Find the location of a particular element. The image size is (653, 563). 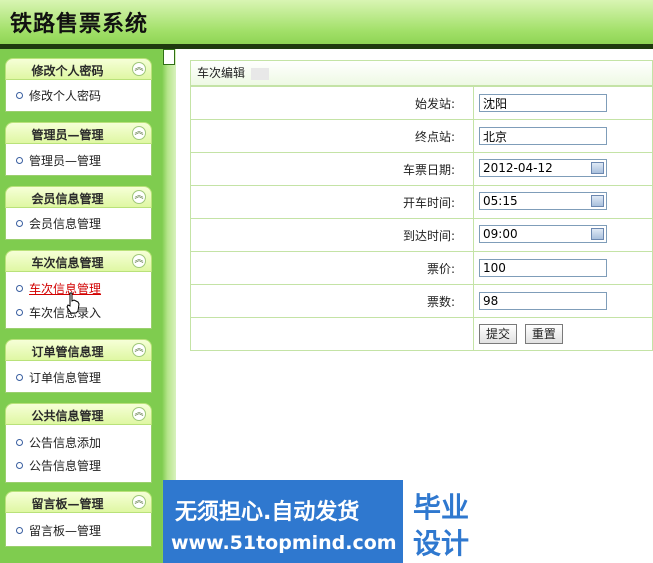

form-row-end: 终点站: is located at coordinates (421, 136).